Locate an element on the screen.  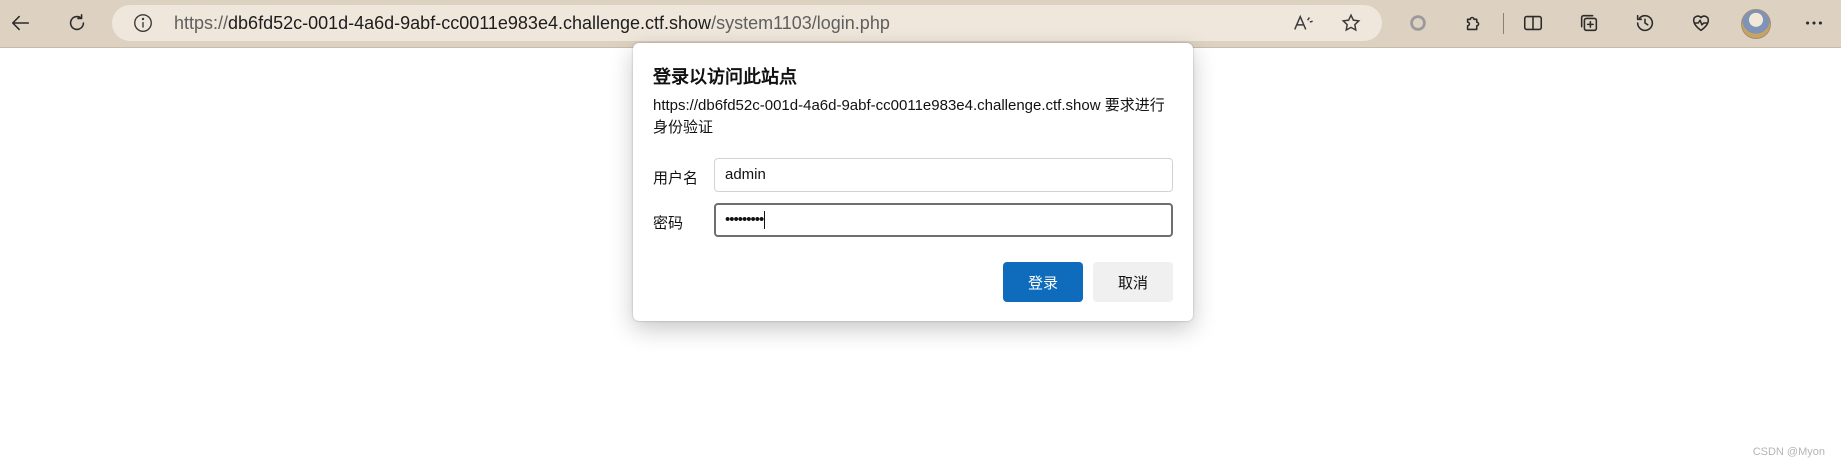
reload-icon is located at coordinates (77, 22).